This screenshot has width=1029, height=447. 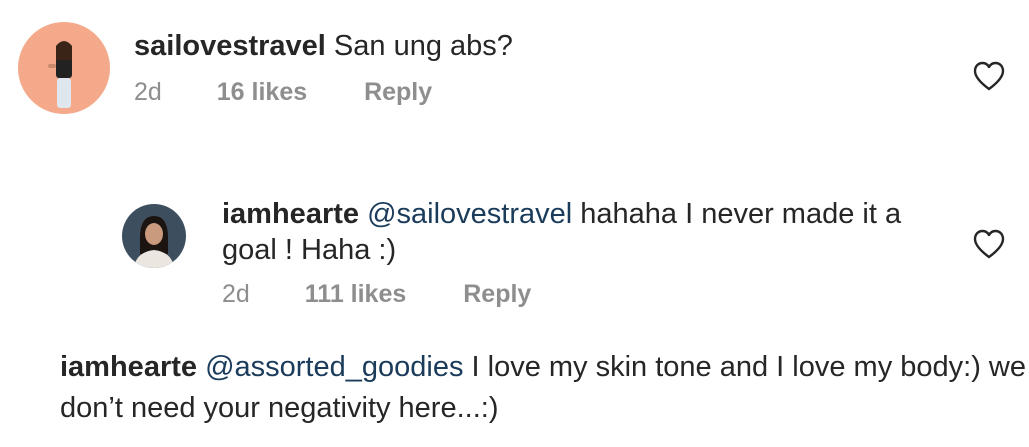 I want to click on mention-link: @assorted_goodies, so click(x=334, y=367).